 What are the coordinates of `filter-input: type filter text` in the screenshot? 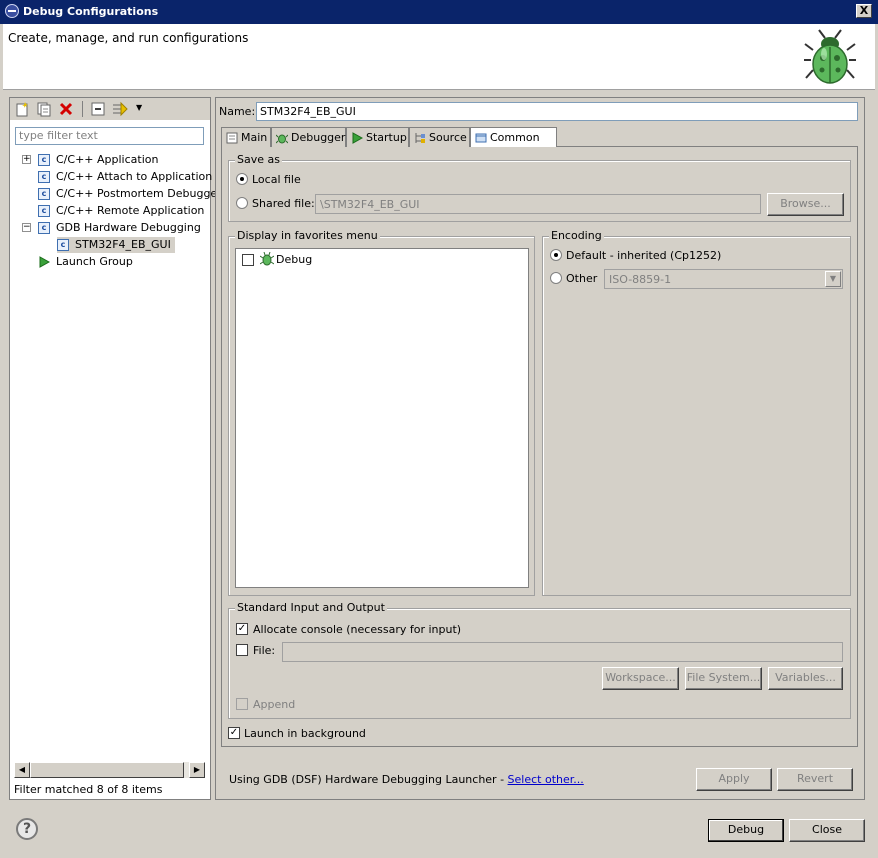 It's located at (109, 136).